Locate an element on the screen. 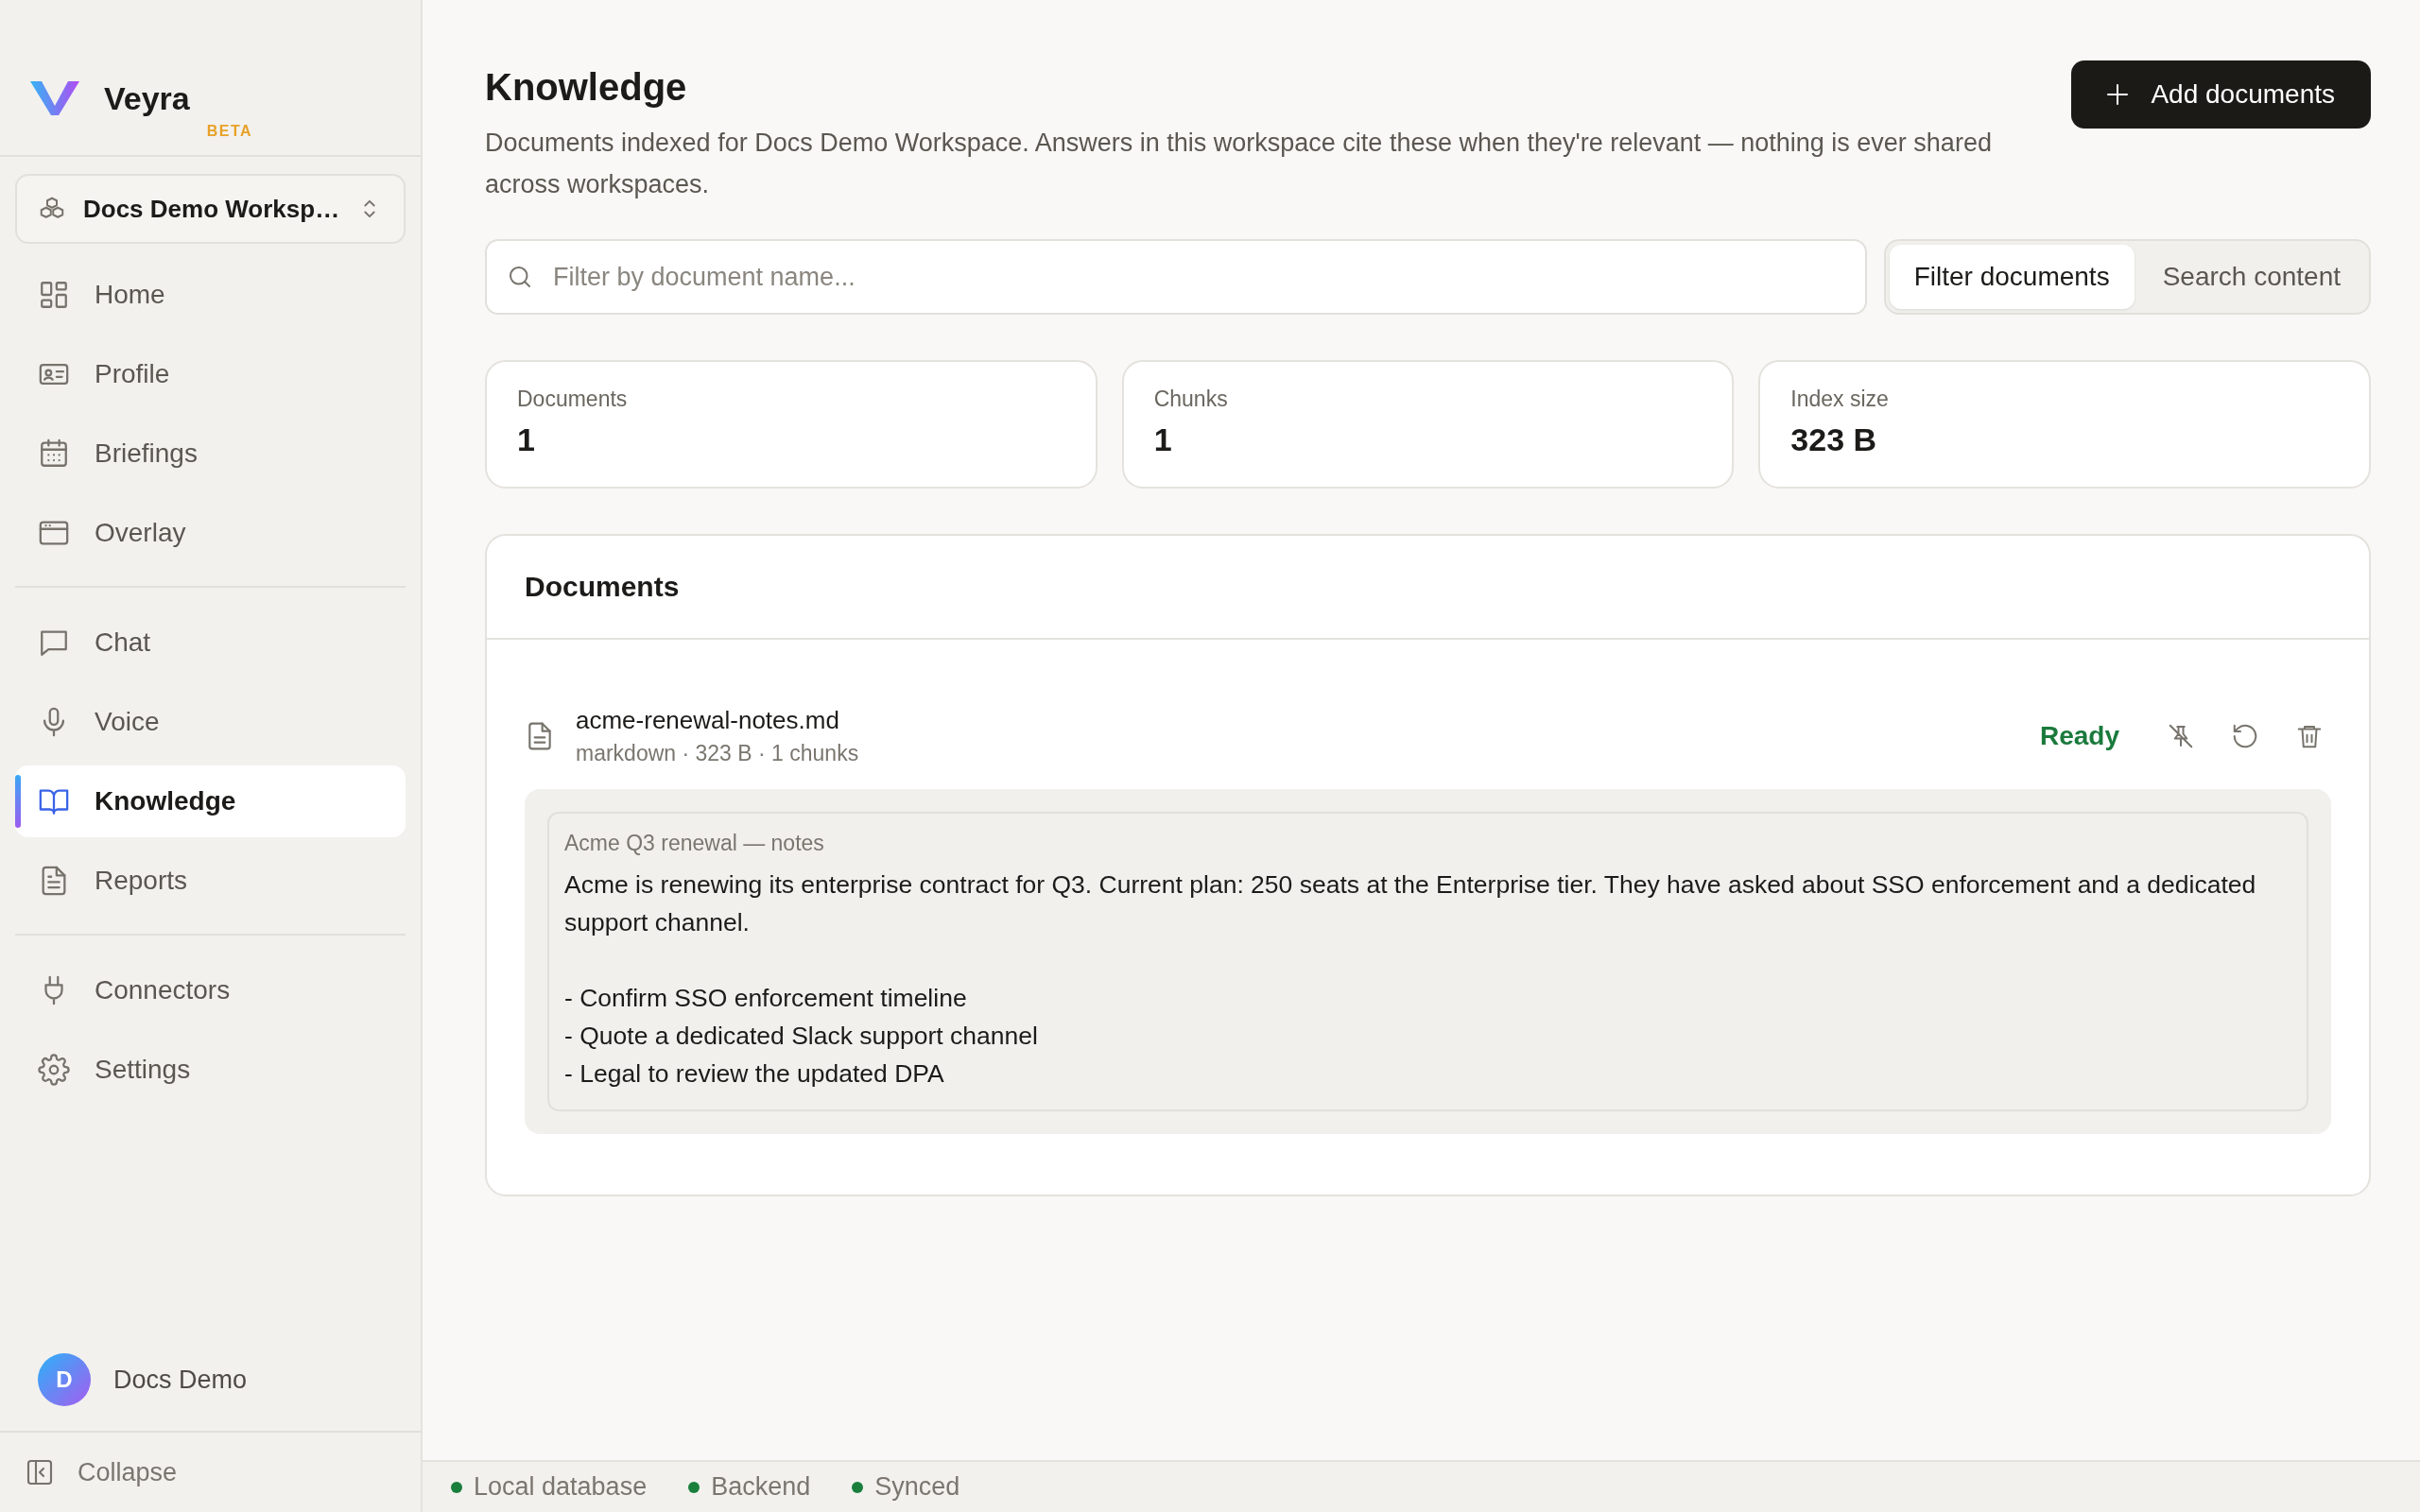 This screenshot has height=1512, width=2420. panel-title: Documents is located at coordinates (602, 587).